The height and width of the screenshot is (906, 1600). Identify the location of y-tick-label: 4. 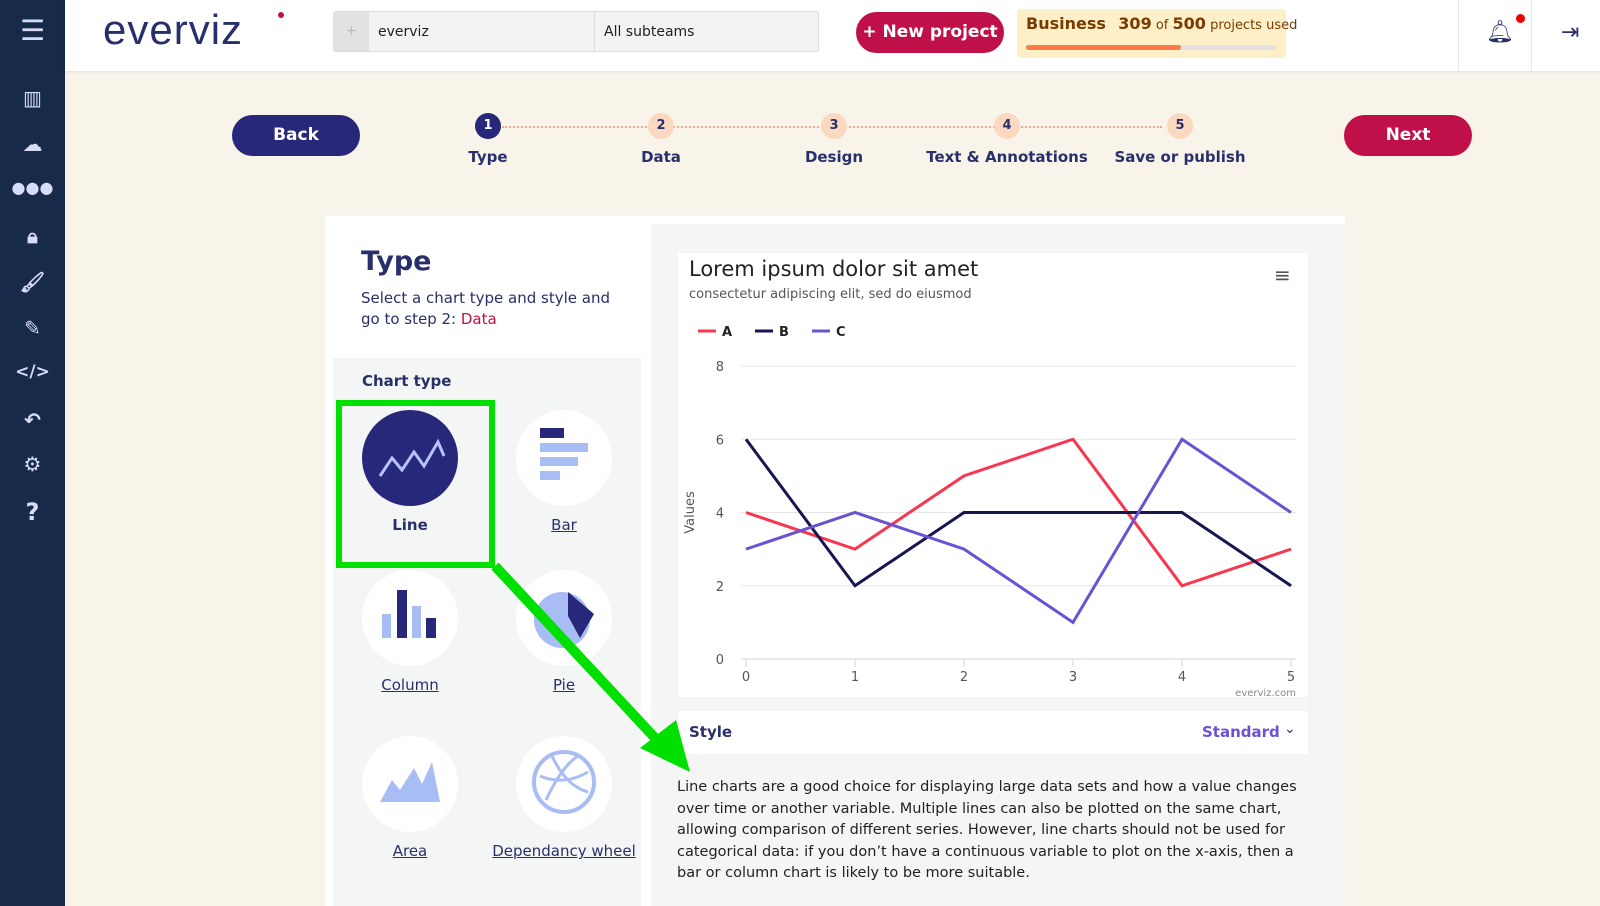
(720, 514).